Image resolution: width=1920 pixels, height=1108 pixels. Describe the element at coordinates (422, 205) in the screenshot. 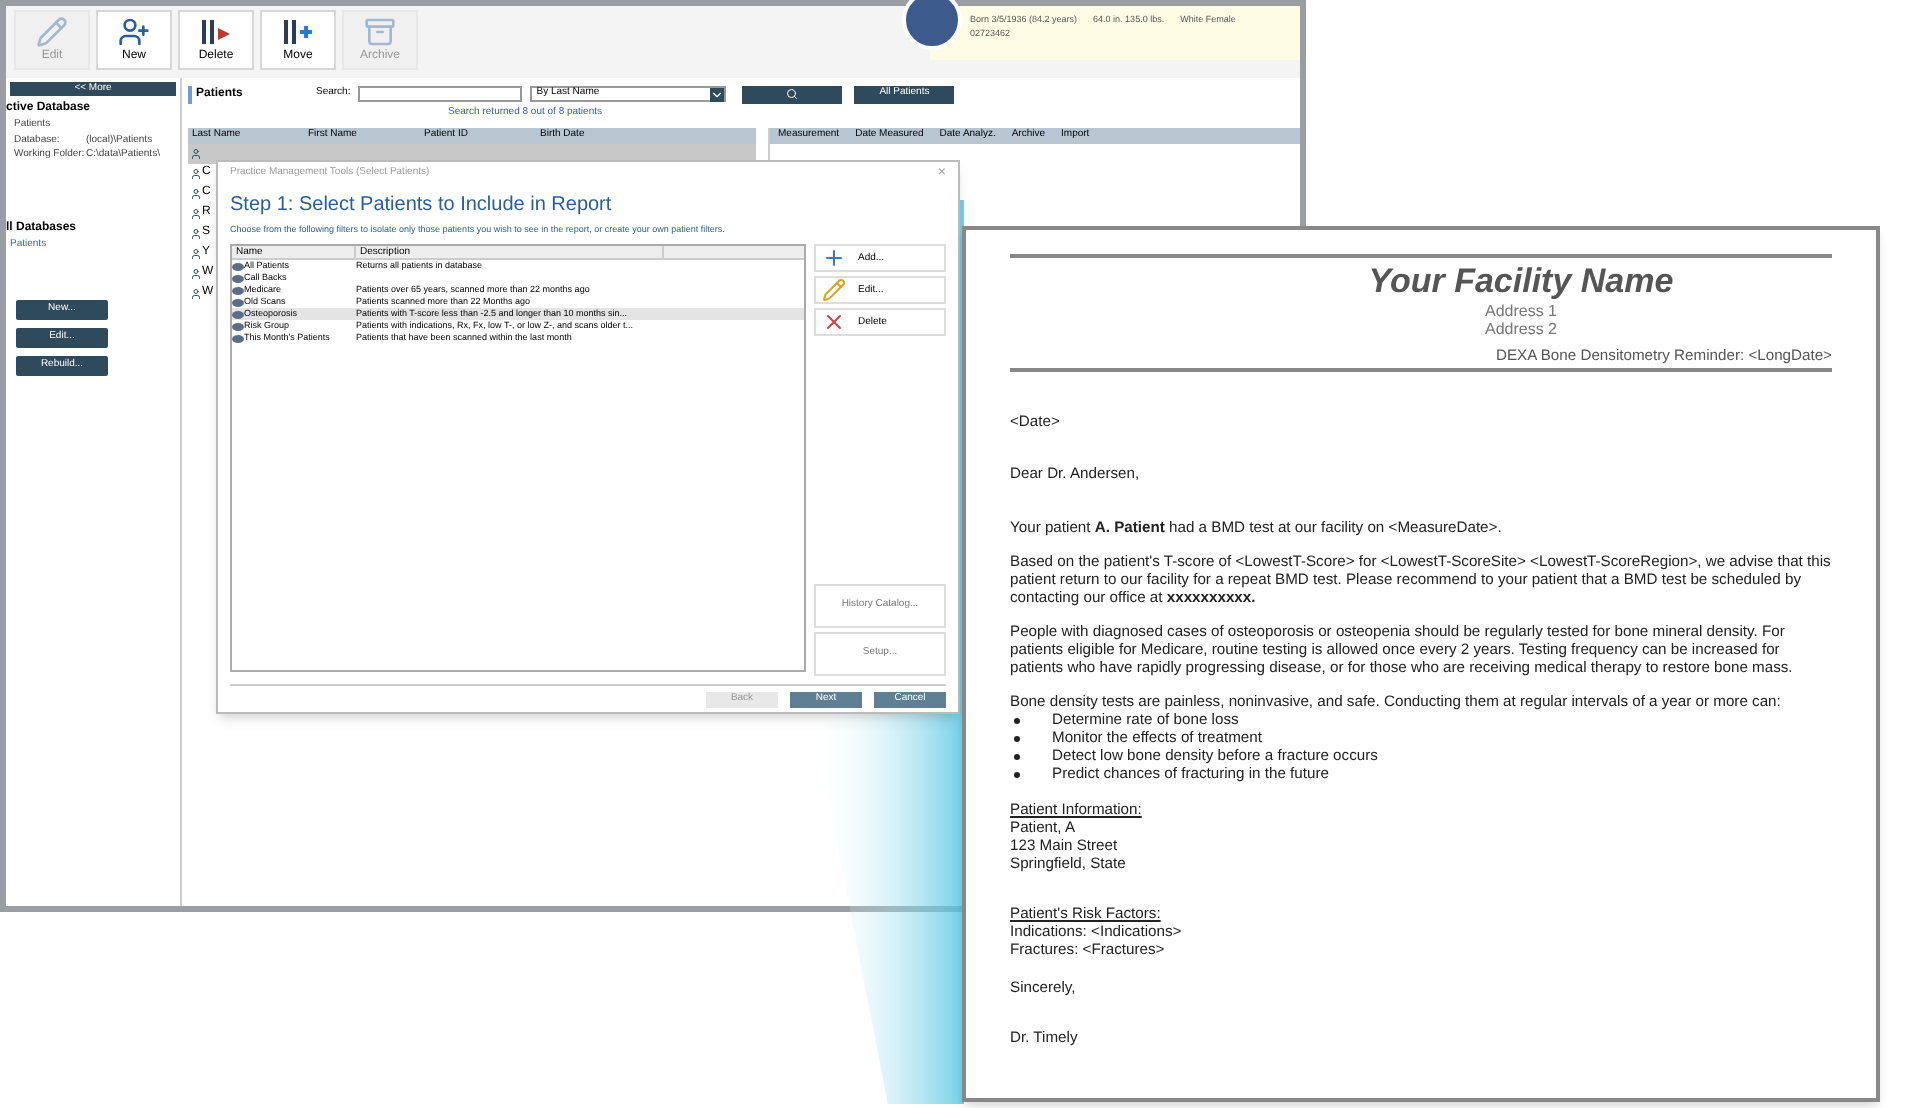

I see `dialog-heading: Step 1: Select Patients to Include in Report` at that location.